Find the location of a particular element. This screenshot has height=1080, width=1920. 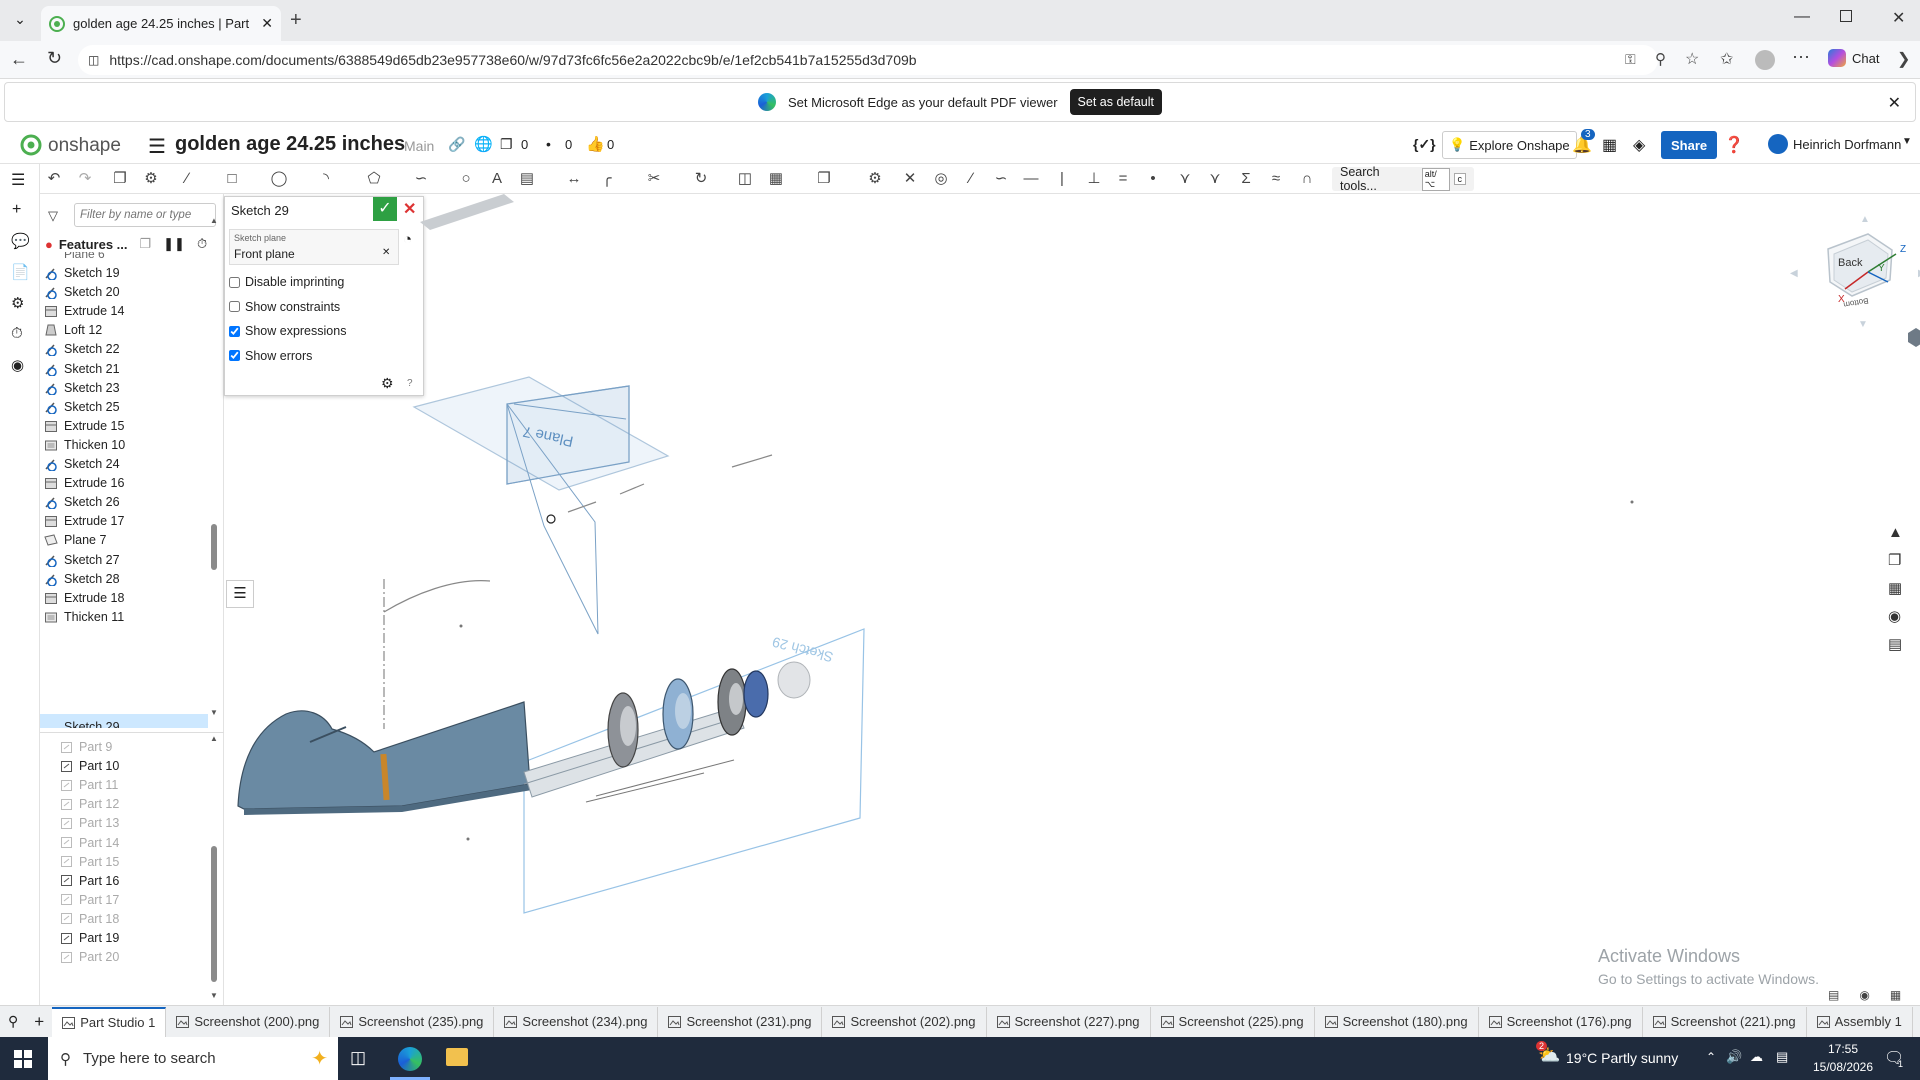

viewcube-back-label: Back is located at coordinates (1850, 263).